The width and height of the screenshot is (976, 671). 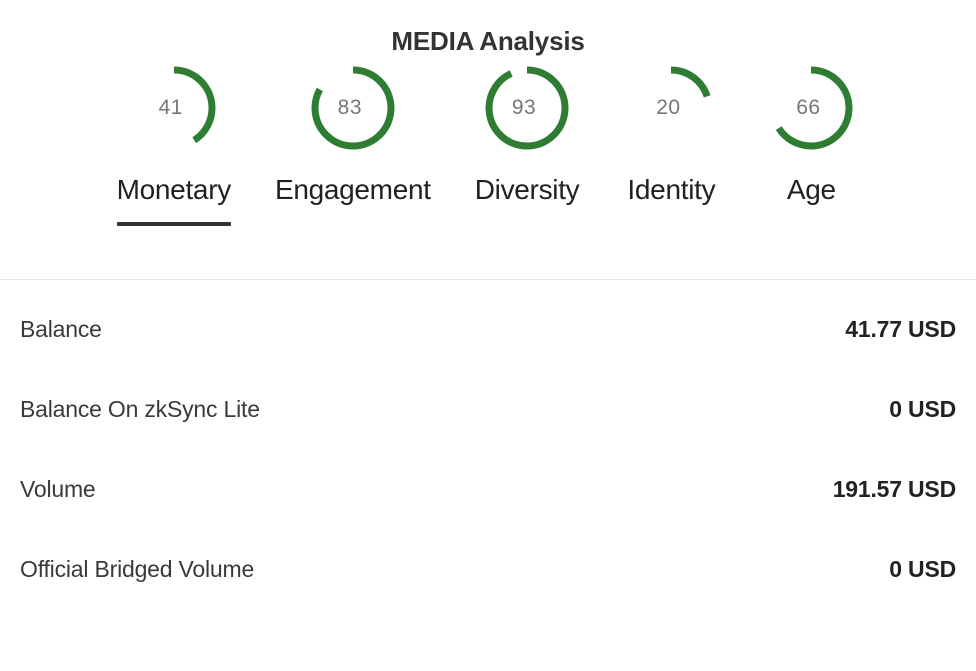 What do you see at coordinates (140, 409) in the screenshot?
I see `metric-label: Balance On zkSync Lite` at bounding box center [140, 409].